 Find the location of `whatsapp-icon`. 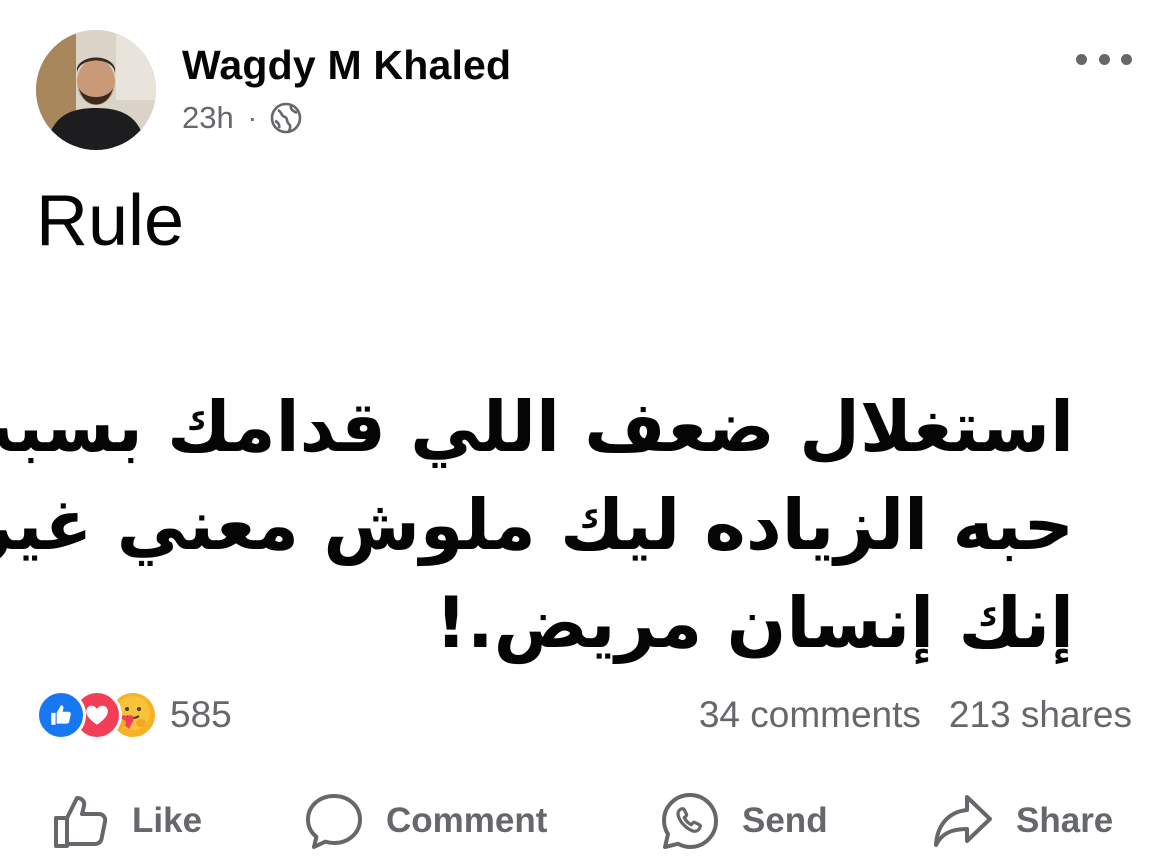

whatsapp-icon is located at coordinates (690, 821).